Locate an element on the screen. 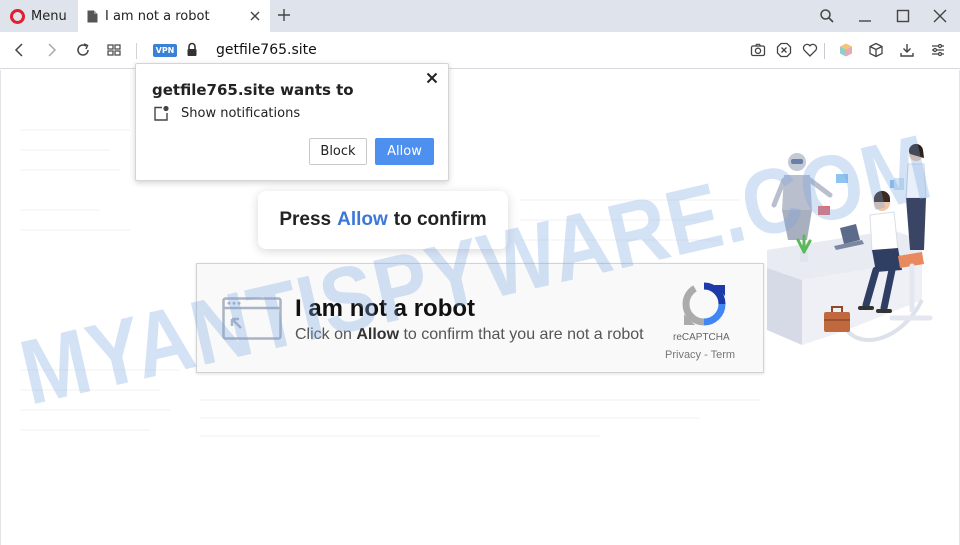 Image resolution: width=960 pixels, height=545 pixels. back-icon is located at coordinates (20, 50).